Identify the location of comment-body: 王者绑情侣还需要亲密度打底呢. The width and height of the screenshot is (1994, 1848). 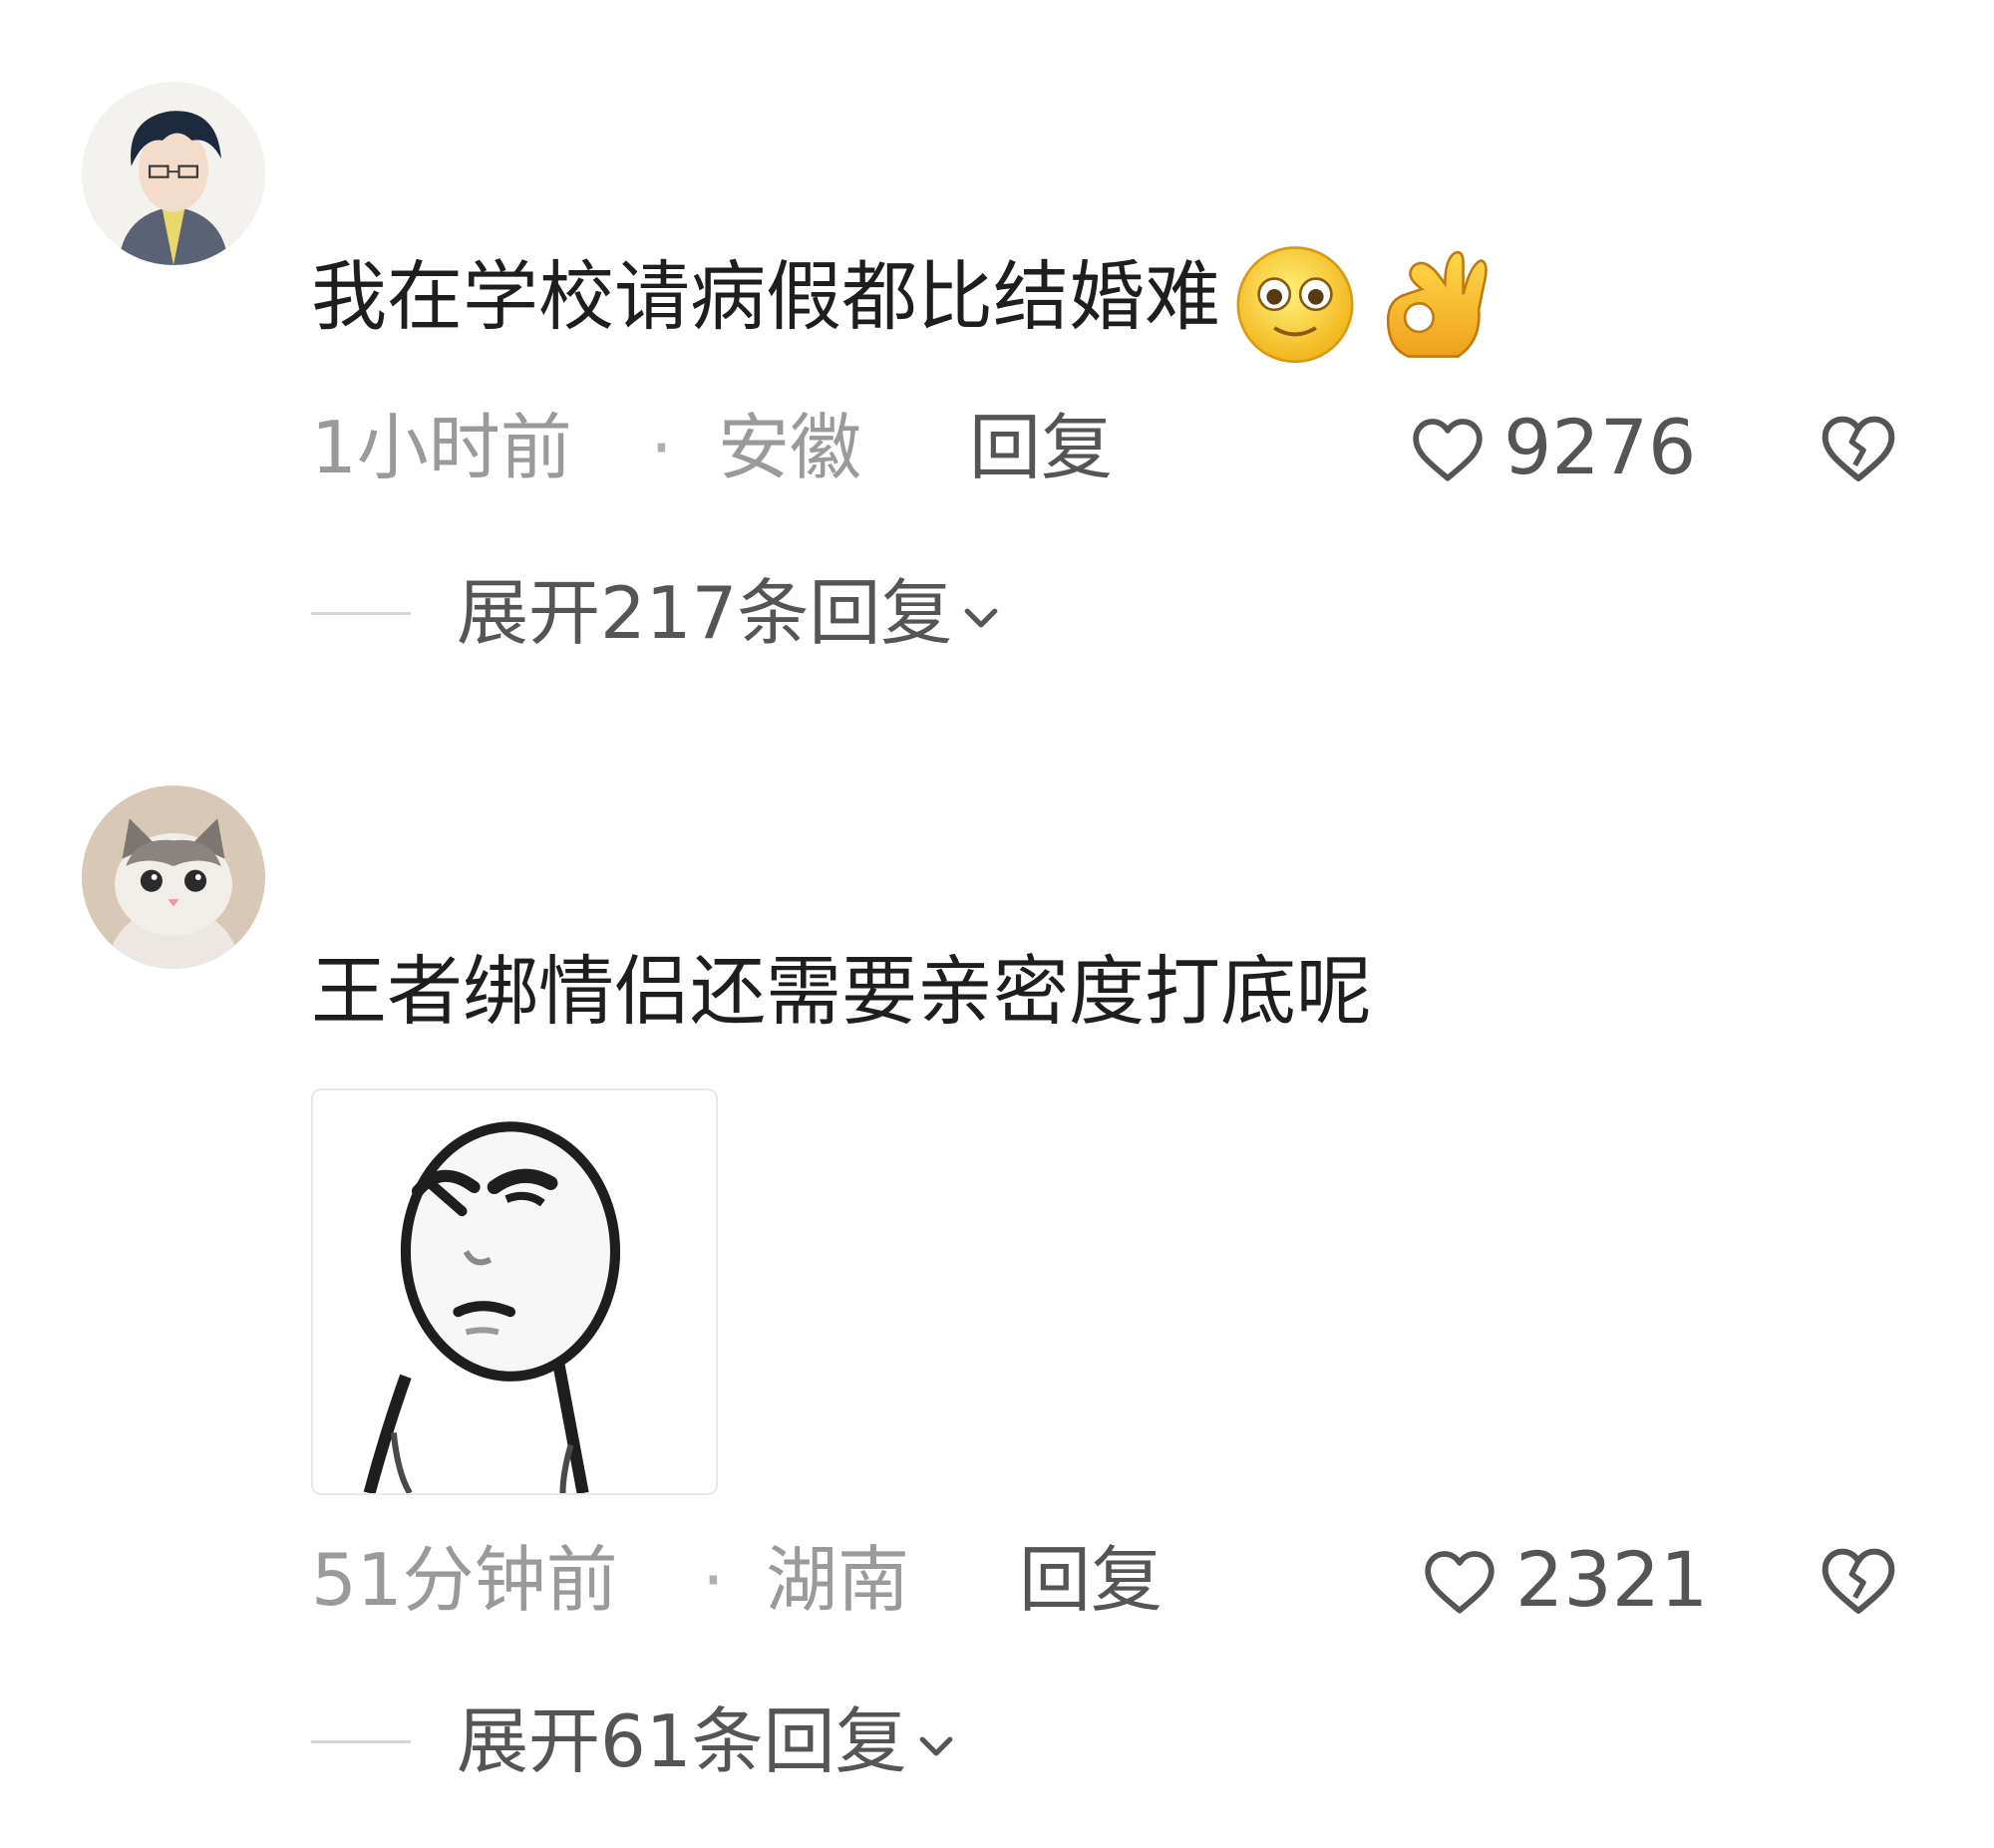
(841, 992).